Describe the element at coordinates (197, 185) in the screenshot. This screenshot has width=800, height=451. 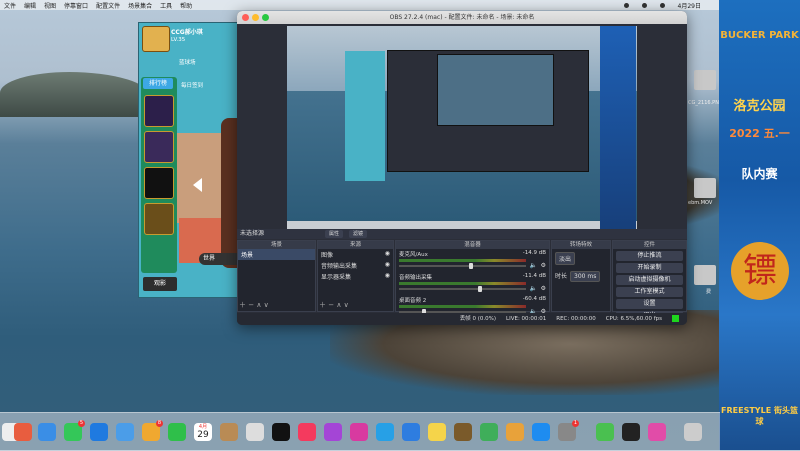
I see `arrow-left-icon` at that location.